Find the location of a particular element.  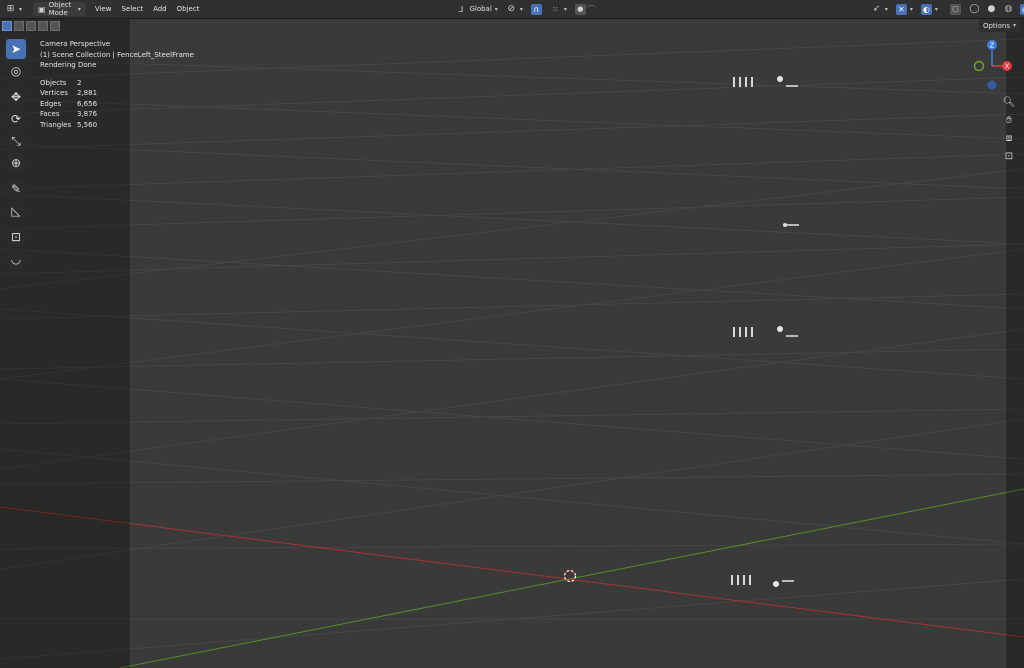

ruler-icon: ◺ is located at coordinates (16, 211).